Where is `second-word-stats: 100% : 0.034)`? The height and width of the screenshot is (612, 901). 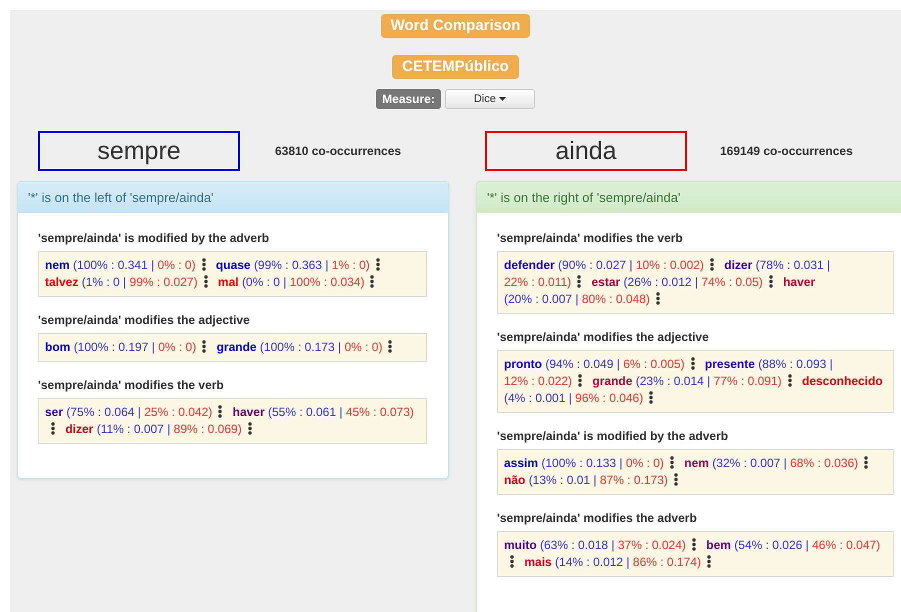 second-word-stats: 100% : 0.034) is located at coordinates (327, 282).